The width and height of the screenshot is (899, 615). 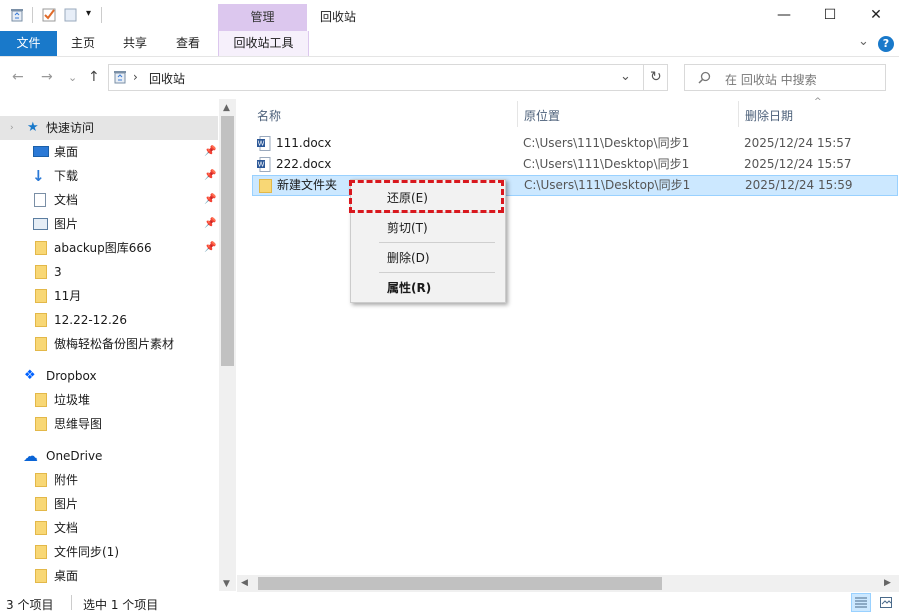 I want to click on onedrive-cloud-icon: ☁, so click(x=30, y=456).